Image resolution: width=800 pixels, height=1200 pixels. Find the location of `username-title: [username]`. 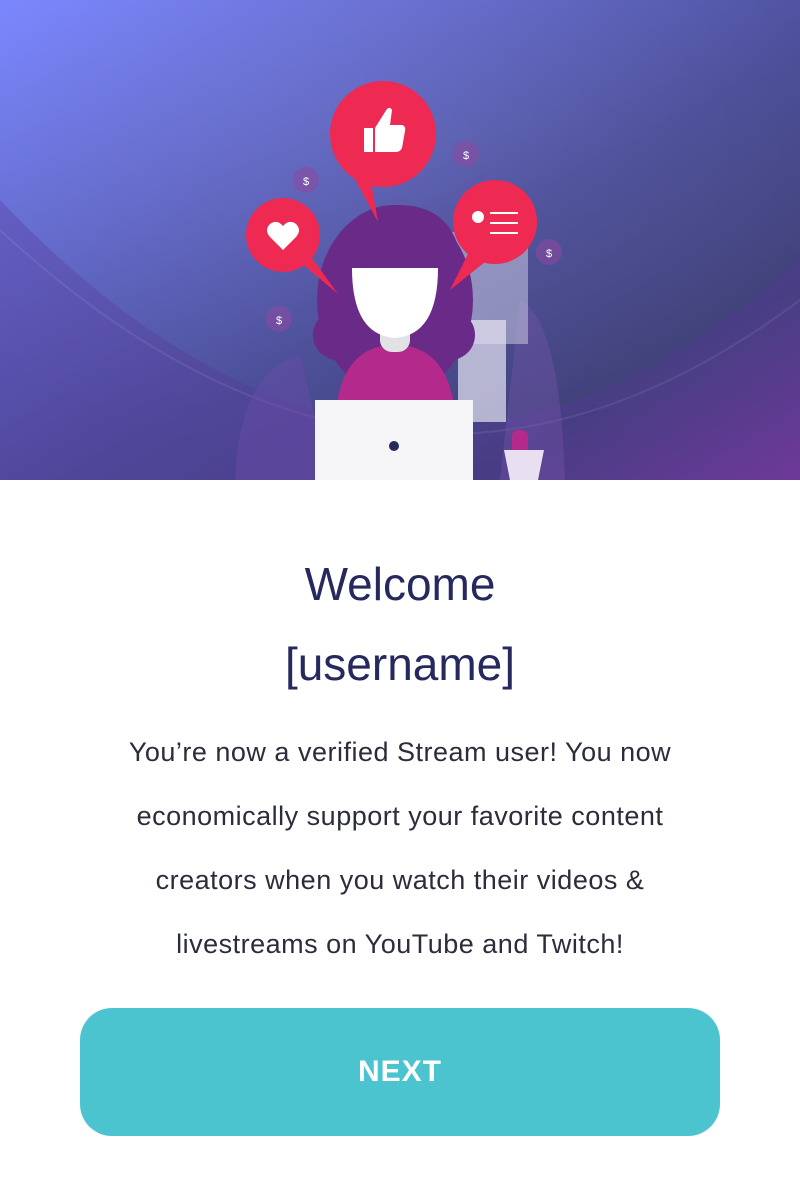

username-title: [username] is located at coordinates (400, 664).